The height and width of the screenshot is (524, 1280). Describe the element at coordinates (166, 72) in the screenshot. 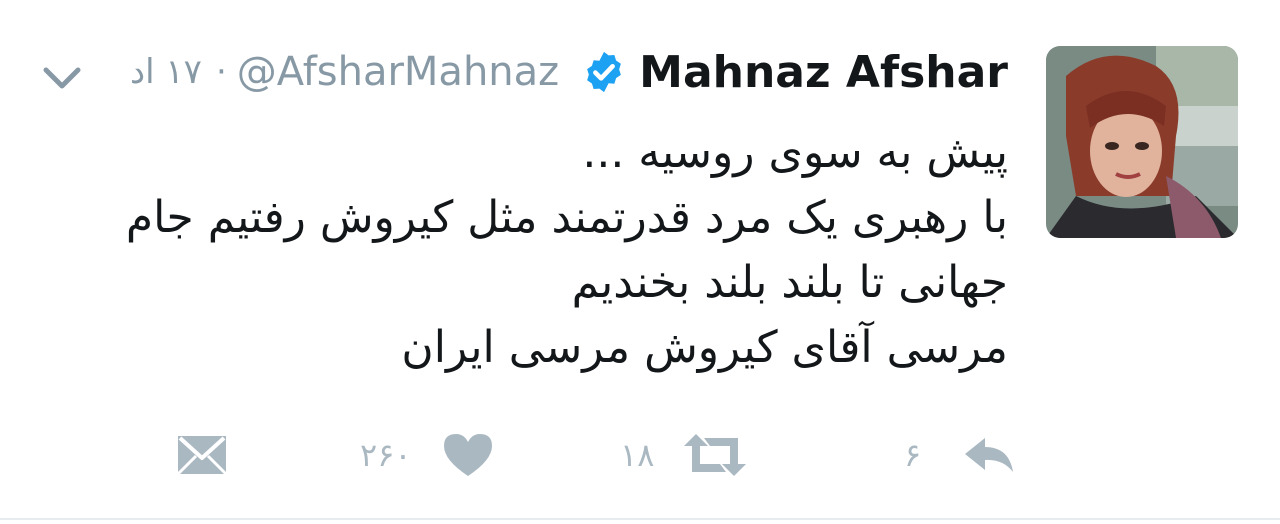

I see `tweet-time: ۱۷ اد` at that location.